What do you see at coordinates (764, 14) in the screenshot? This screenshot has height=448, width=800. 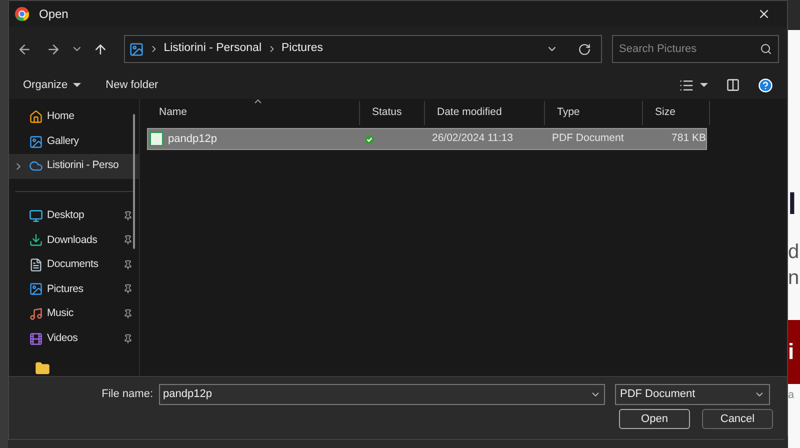 I see `close-icon` at bounding box center [764, 14].